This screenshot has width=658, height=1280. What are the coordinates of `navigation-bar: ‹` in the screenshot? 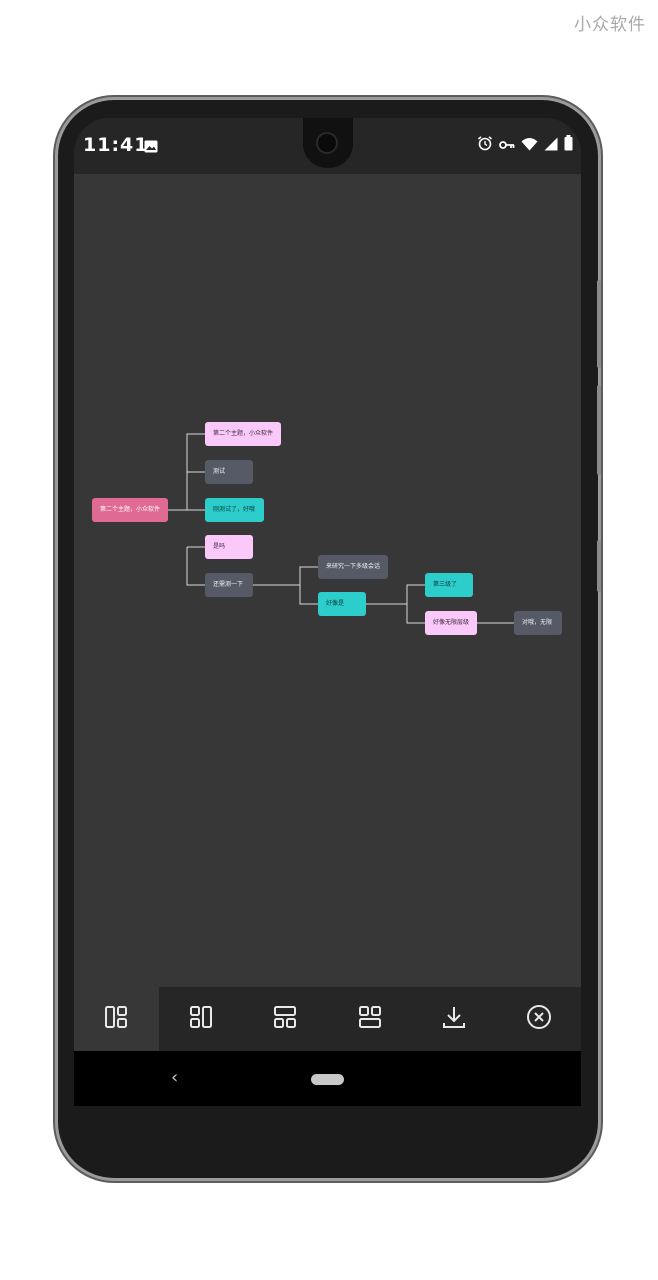 It's located at (327, 1078).